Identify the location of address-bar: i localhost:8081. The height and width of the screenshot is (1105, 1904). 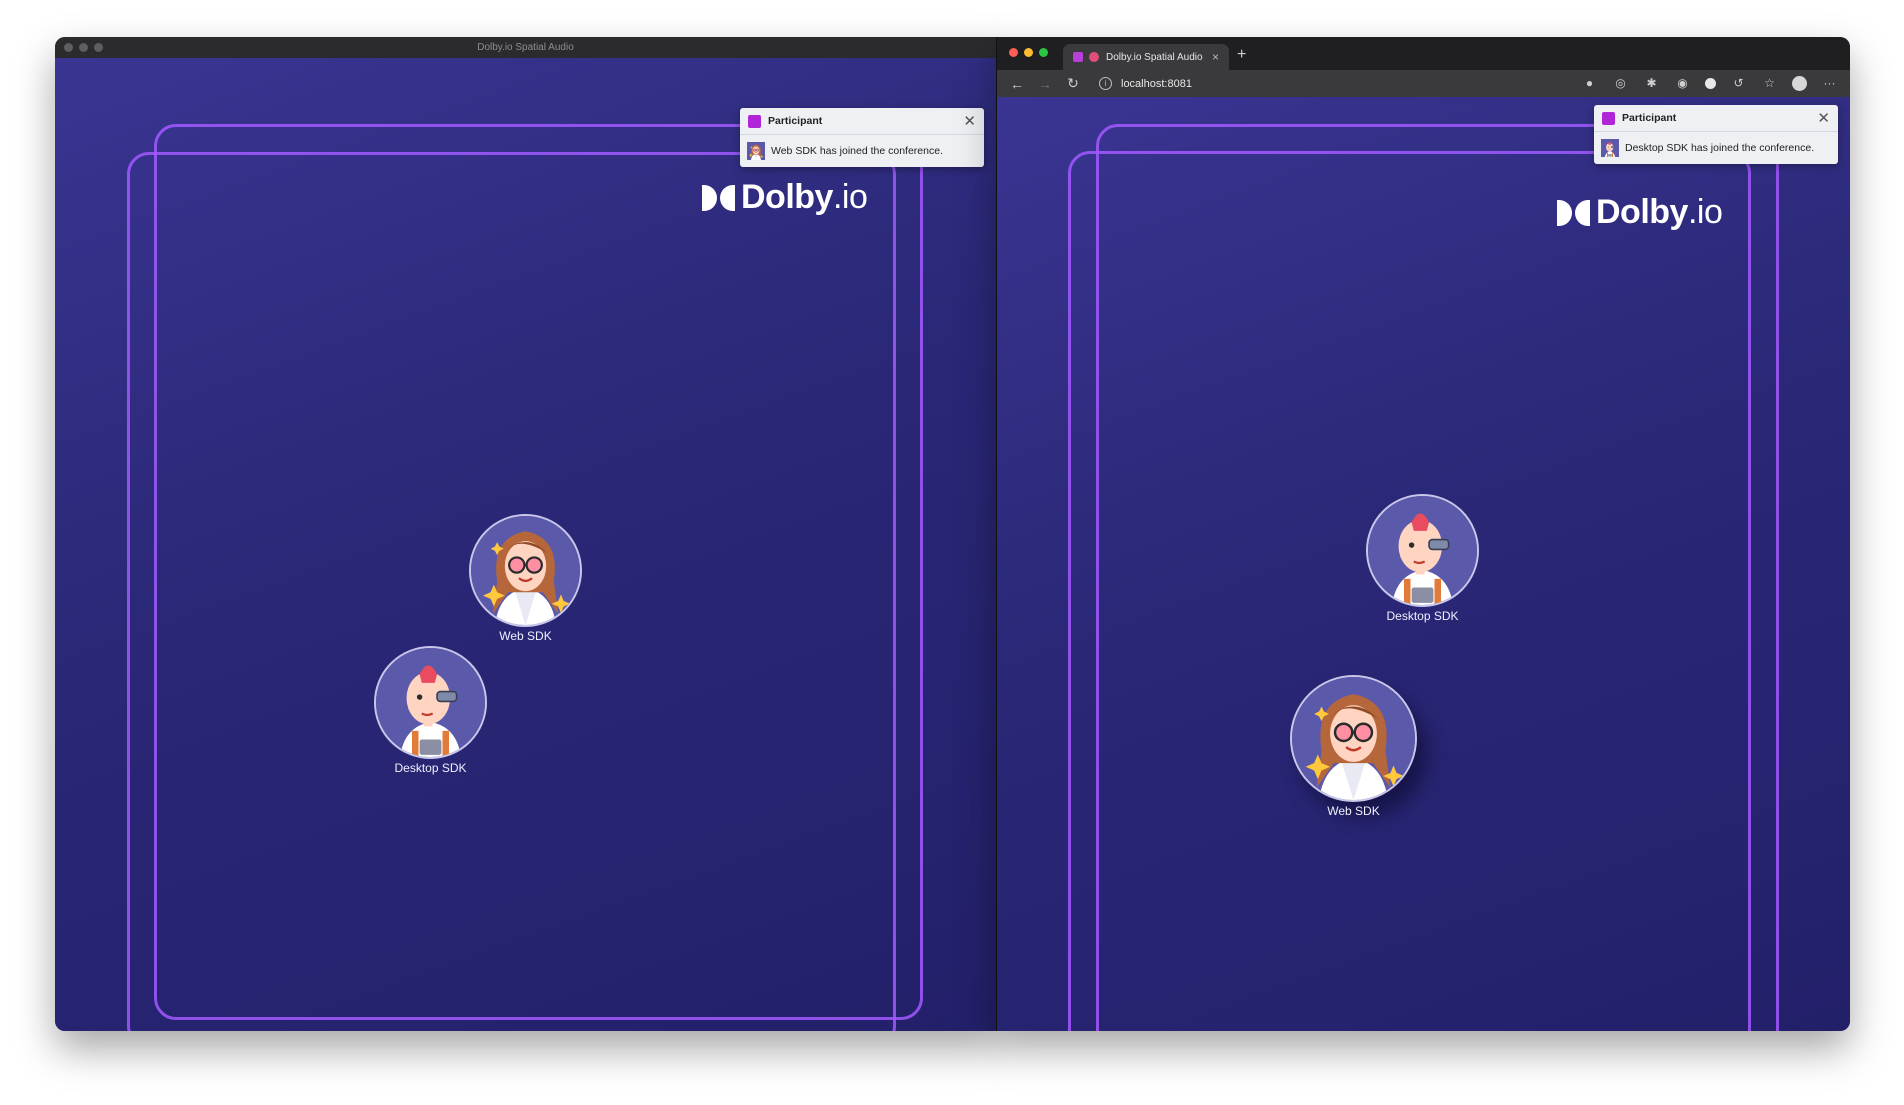
(1357, 83).